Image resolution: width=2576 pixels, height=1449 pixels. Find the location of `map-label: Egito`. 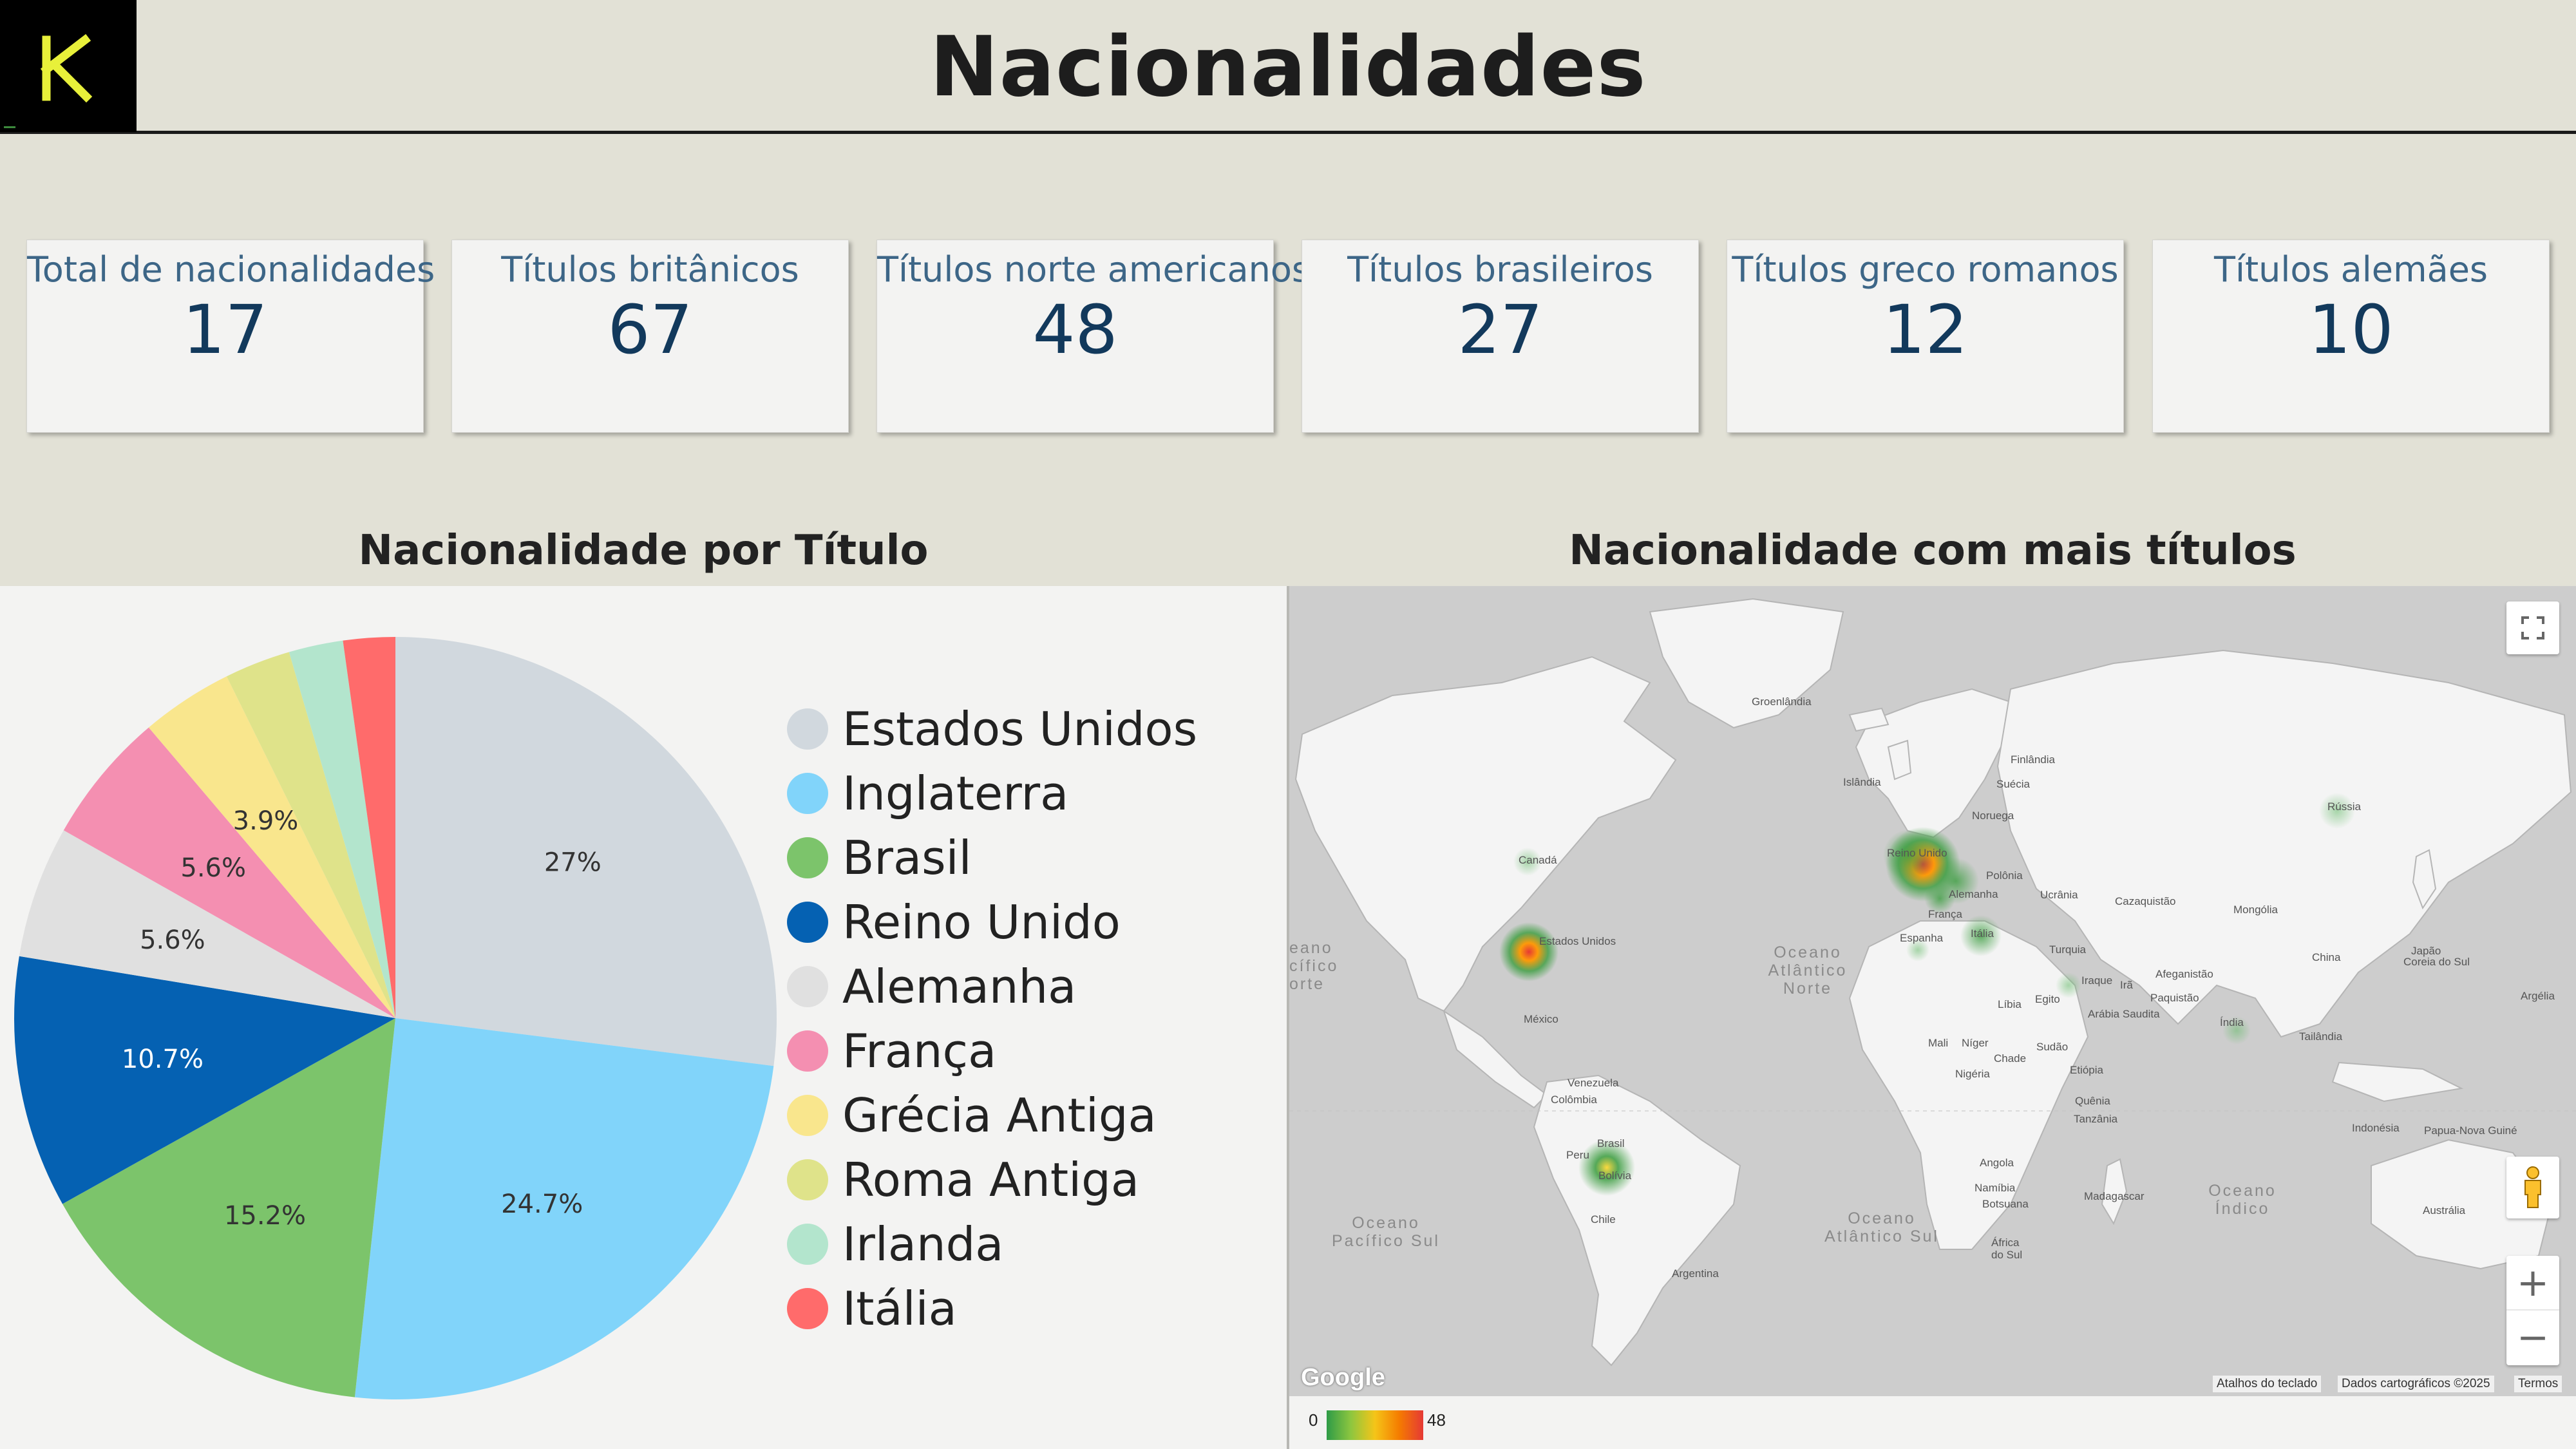

map-label: Egito is located at coordinates (2047, 999).